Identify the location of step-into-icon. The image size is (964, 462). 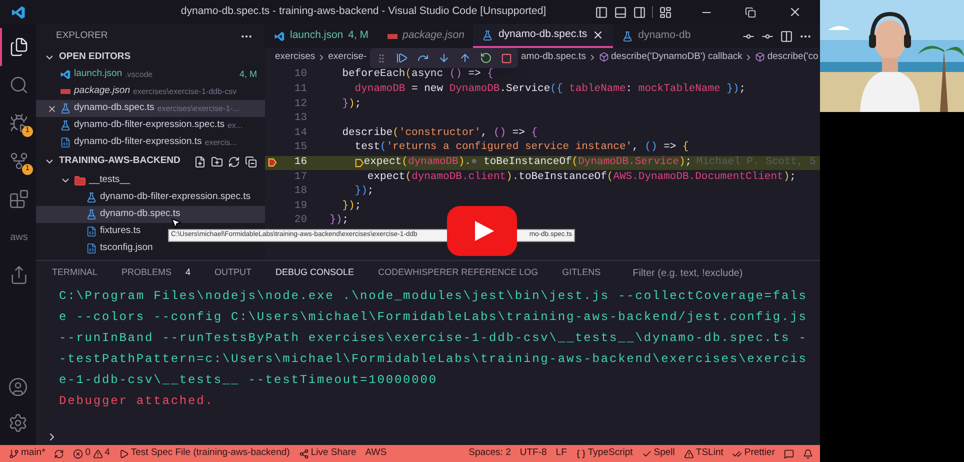
(444, 58).